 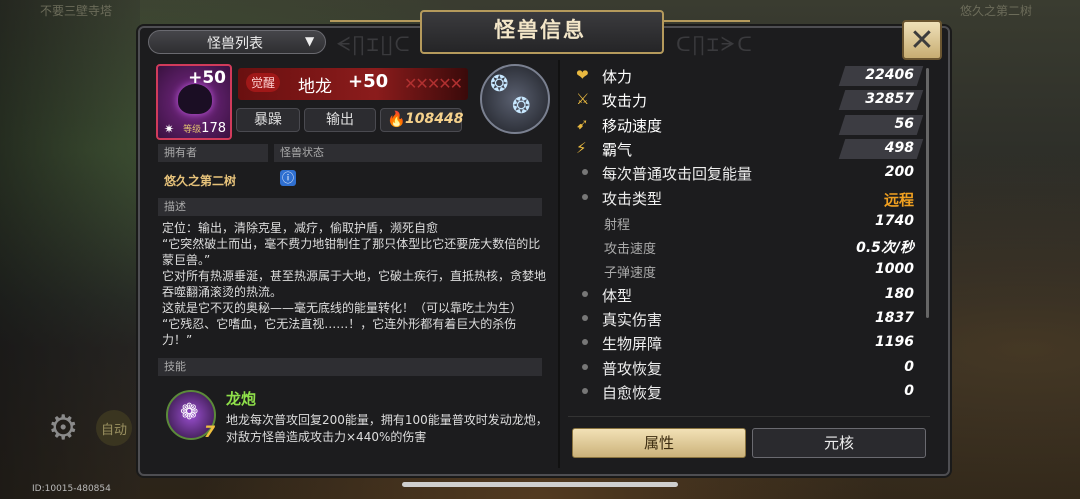 I want to click on tab-attributes: 属性, so click(x=659, y=443).